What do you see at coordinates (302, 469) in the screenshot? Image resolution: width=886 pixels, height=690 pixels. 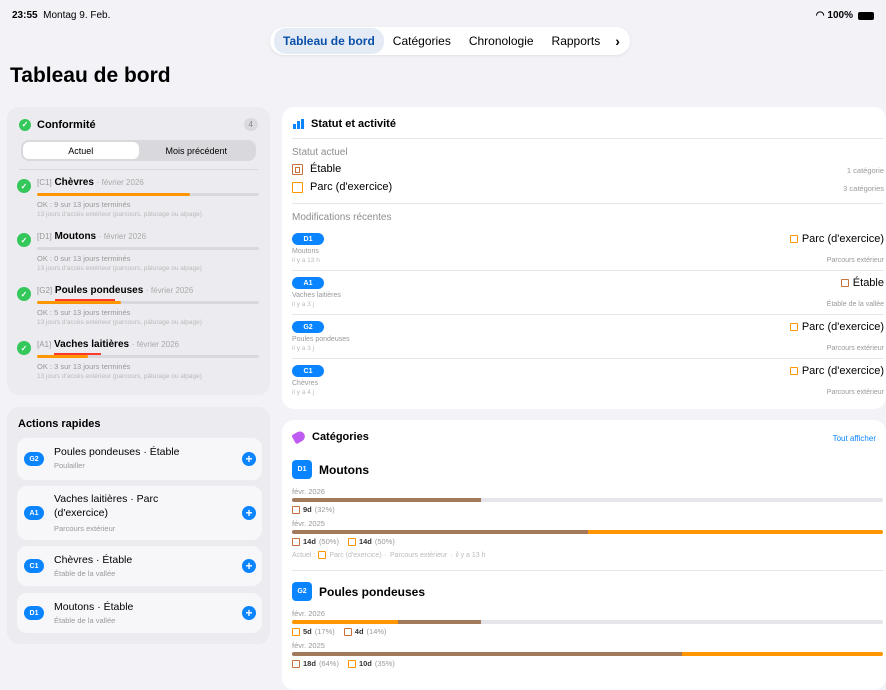 I see `category-badge: D1` at bounding box center [302, 469].